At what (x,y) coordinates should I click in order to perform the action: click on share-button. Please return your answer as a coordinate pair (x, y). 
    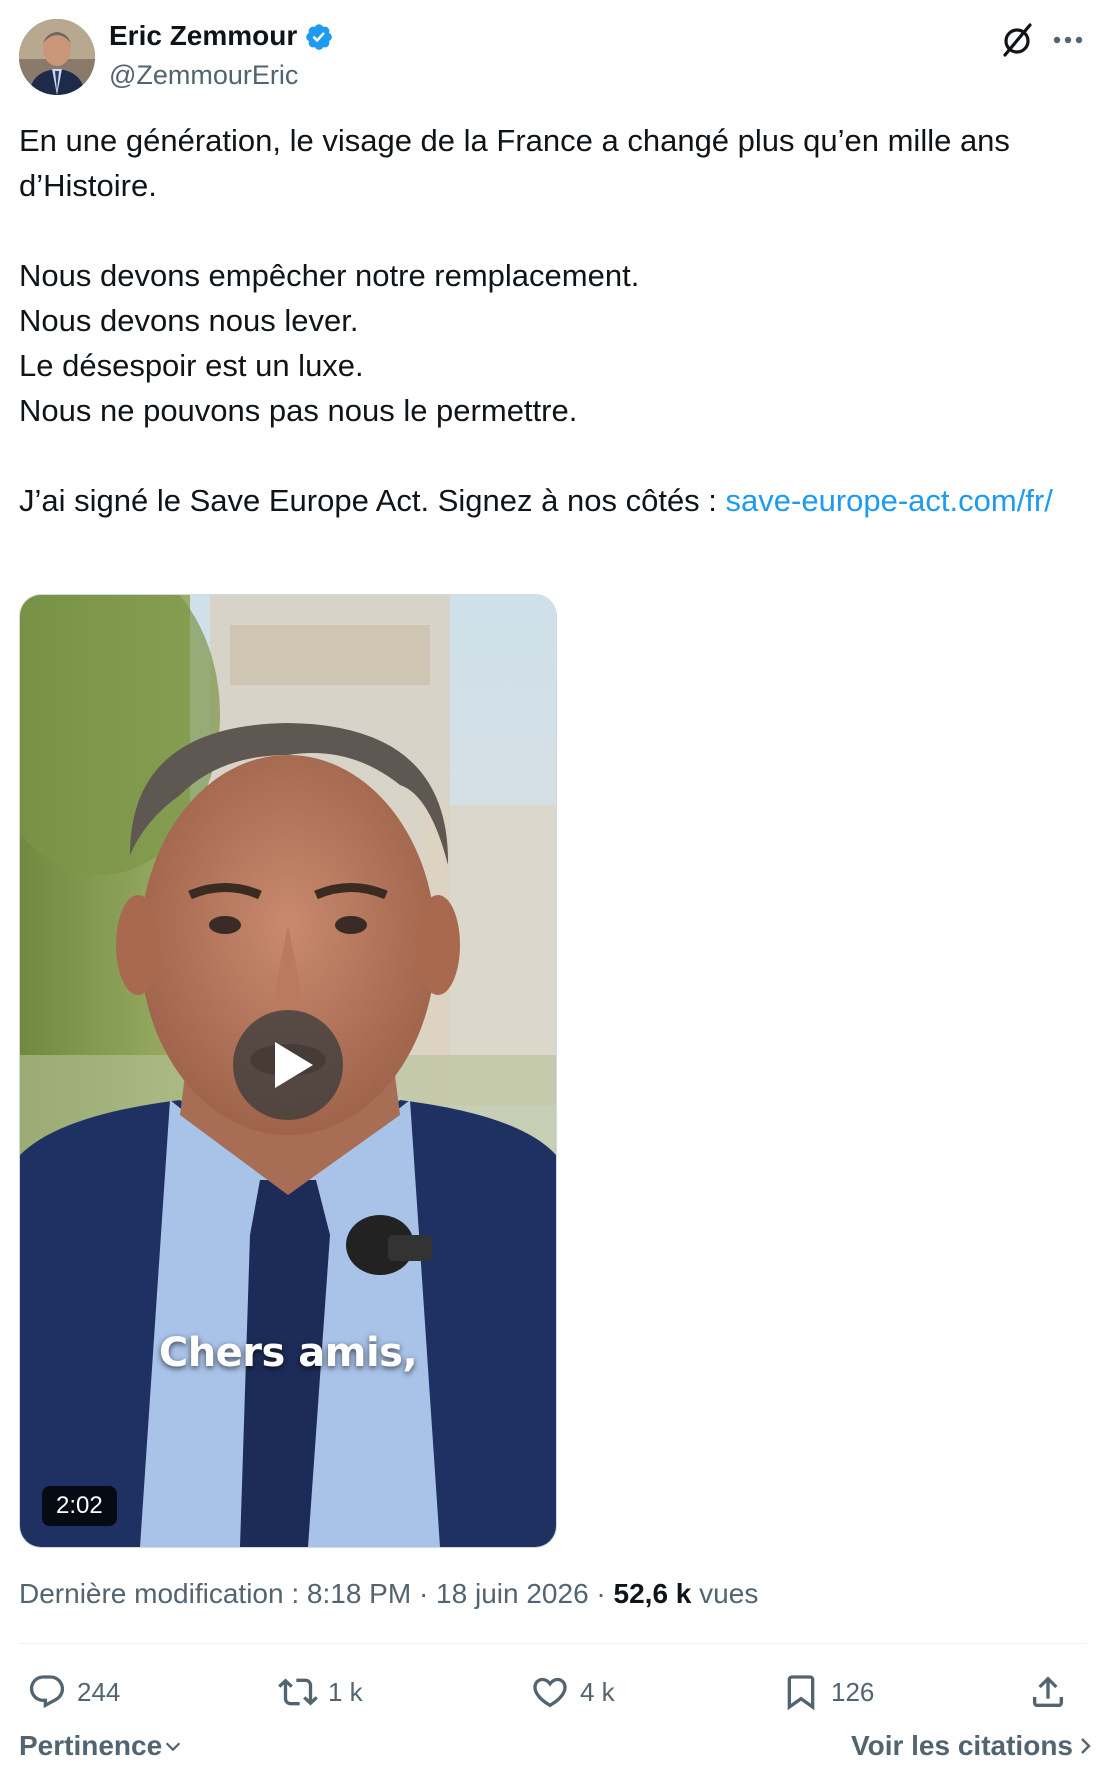
    Looking at the image, I should click on (1053, 1692).